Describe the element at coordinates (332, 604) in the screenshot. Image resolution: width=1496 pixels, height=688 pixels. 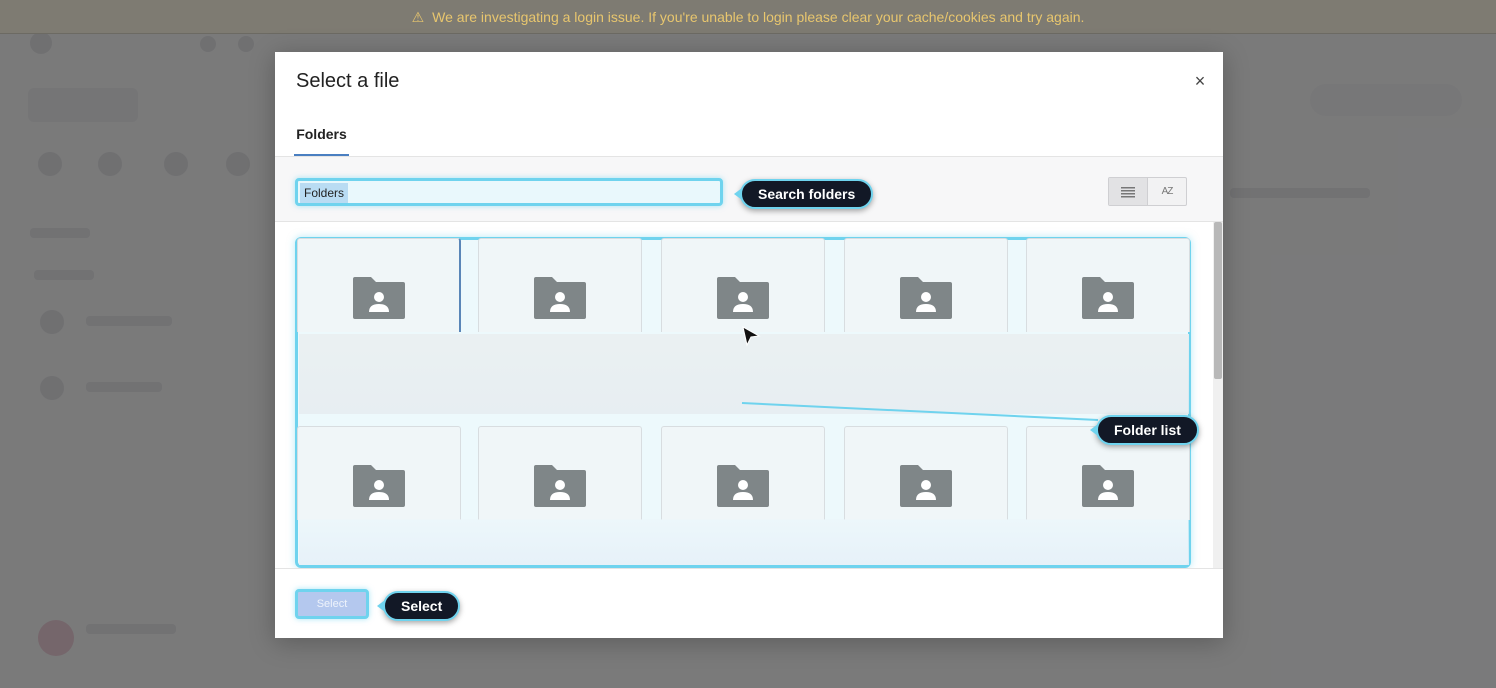
I see `select-button: Select` at that location.